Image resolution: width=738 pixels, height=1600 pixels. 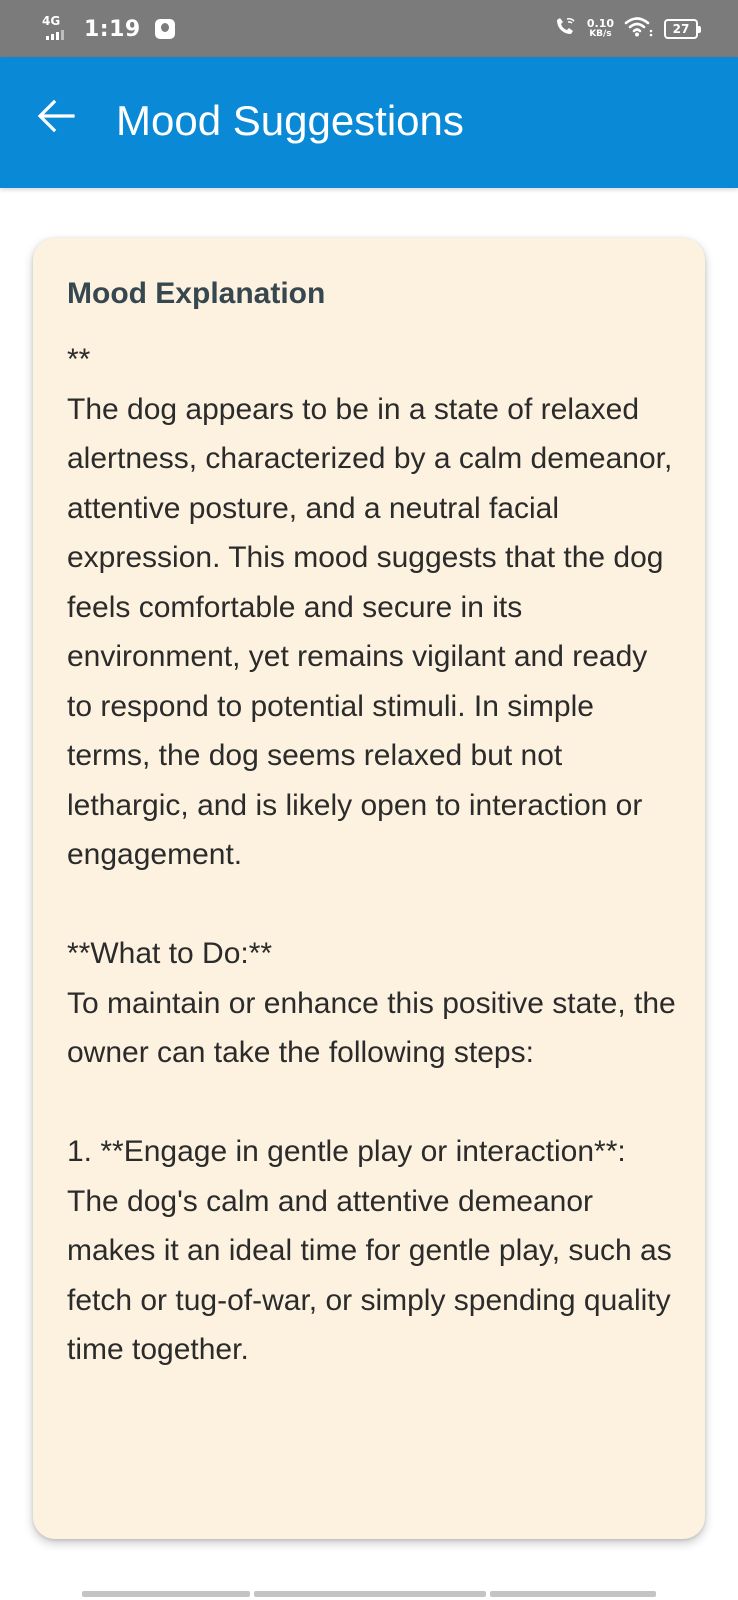 What do you see at coordinates (639, 29) in the screenshot?
I see `wifi-icon` at bounding box center [639, 29].